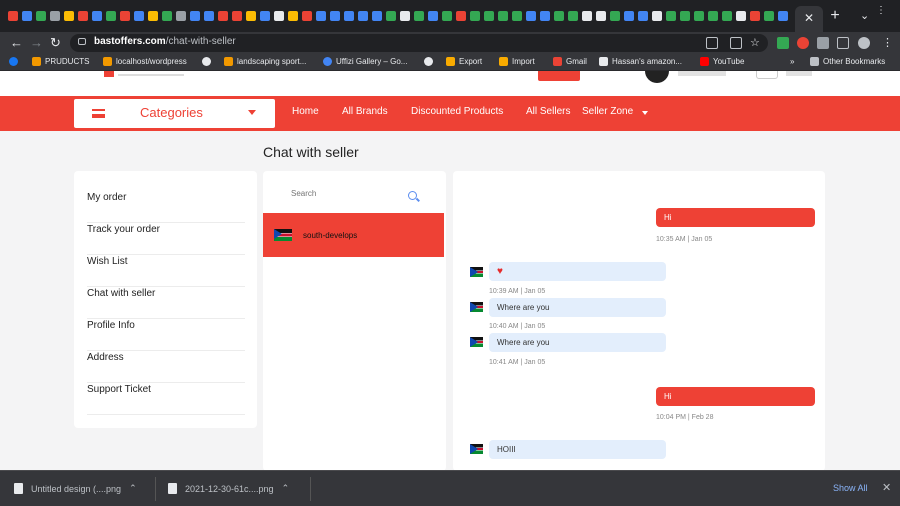 Image resolution: width=900 pixels, height=506 pixels. I want to click on nav-link-home: Home, so click(305, 111).